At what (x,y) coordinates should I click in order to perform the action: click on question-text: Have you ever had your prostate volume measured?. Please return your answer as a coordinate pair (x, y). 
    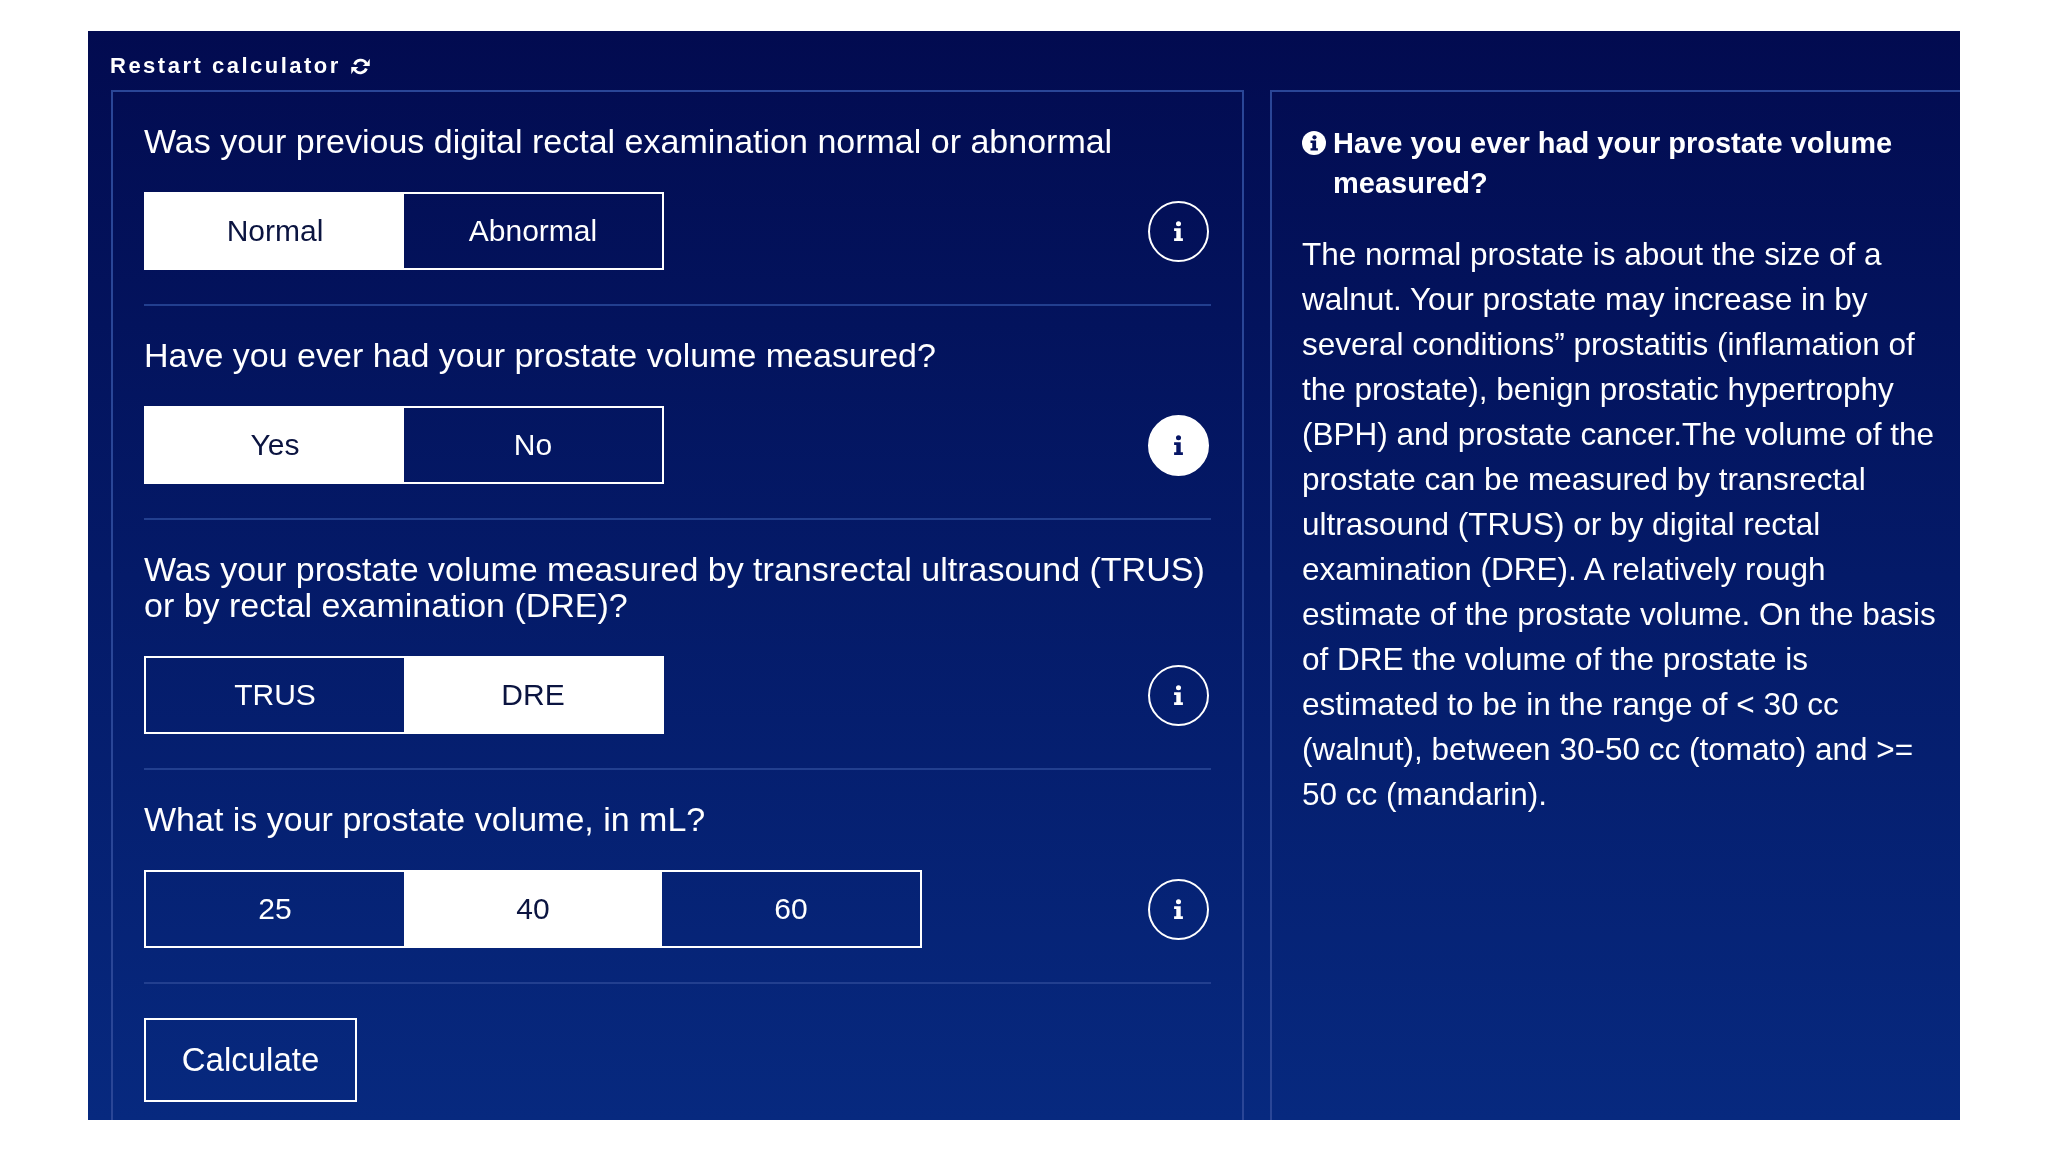
    Looking at the image, I should click on (540, 355).